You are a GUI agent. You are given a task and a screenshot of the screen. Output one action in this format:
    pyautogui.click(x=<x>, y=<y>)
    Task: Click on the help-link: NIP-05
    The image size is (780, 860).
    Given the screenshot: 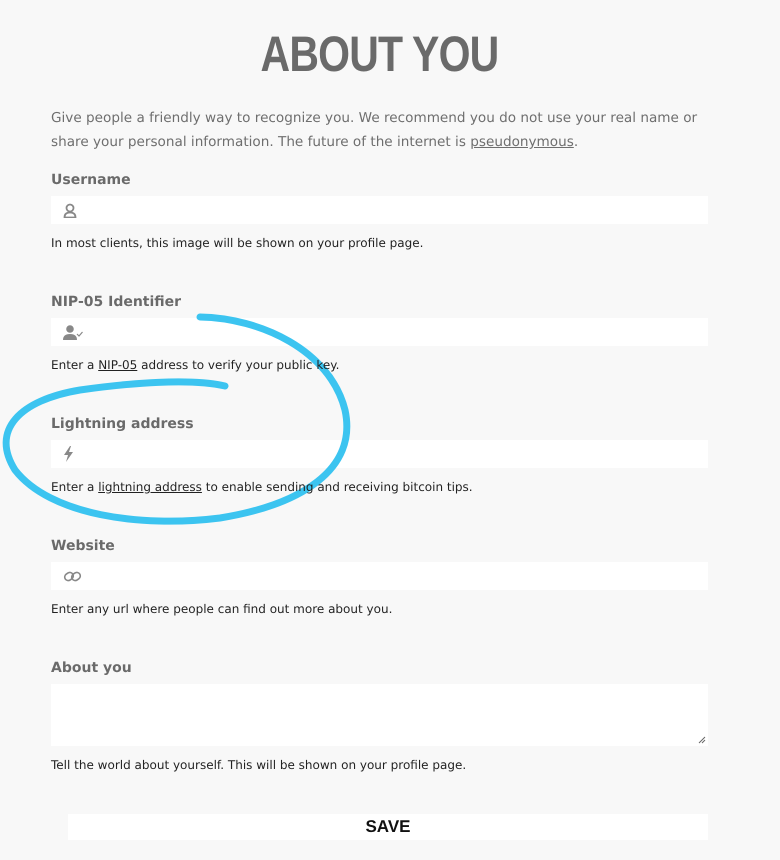 What is the action you would take?
    pyautogui.click(x=118, y=365)
    